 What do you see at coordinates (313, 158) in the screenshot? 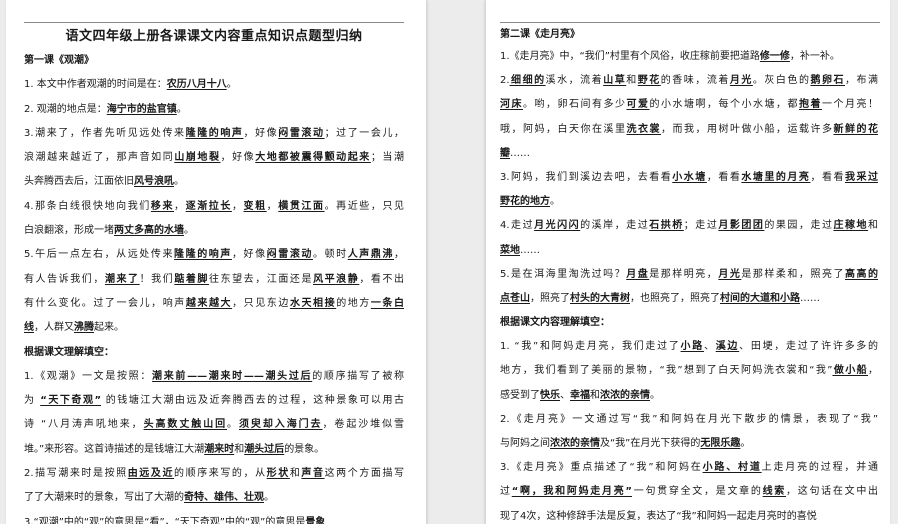
I see `underlined-answer: 大地都被震得颤动起来` at bounding box center [313, 158].